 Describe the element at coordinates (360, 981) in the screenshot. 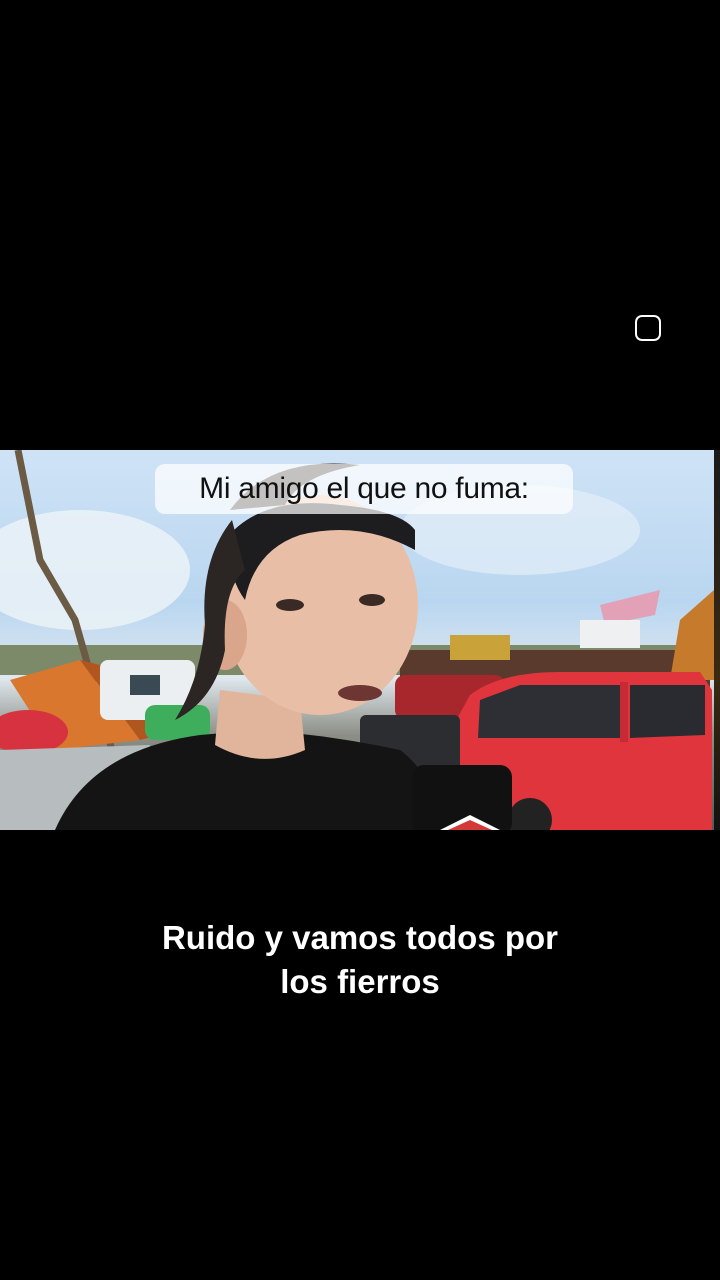

I see `subtitle-line-2: los fierros` at that location.